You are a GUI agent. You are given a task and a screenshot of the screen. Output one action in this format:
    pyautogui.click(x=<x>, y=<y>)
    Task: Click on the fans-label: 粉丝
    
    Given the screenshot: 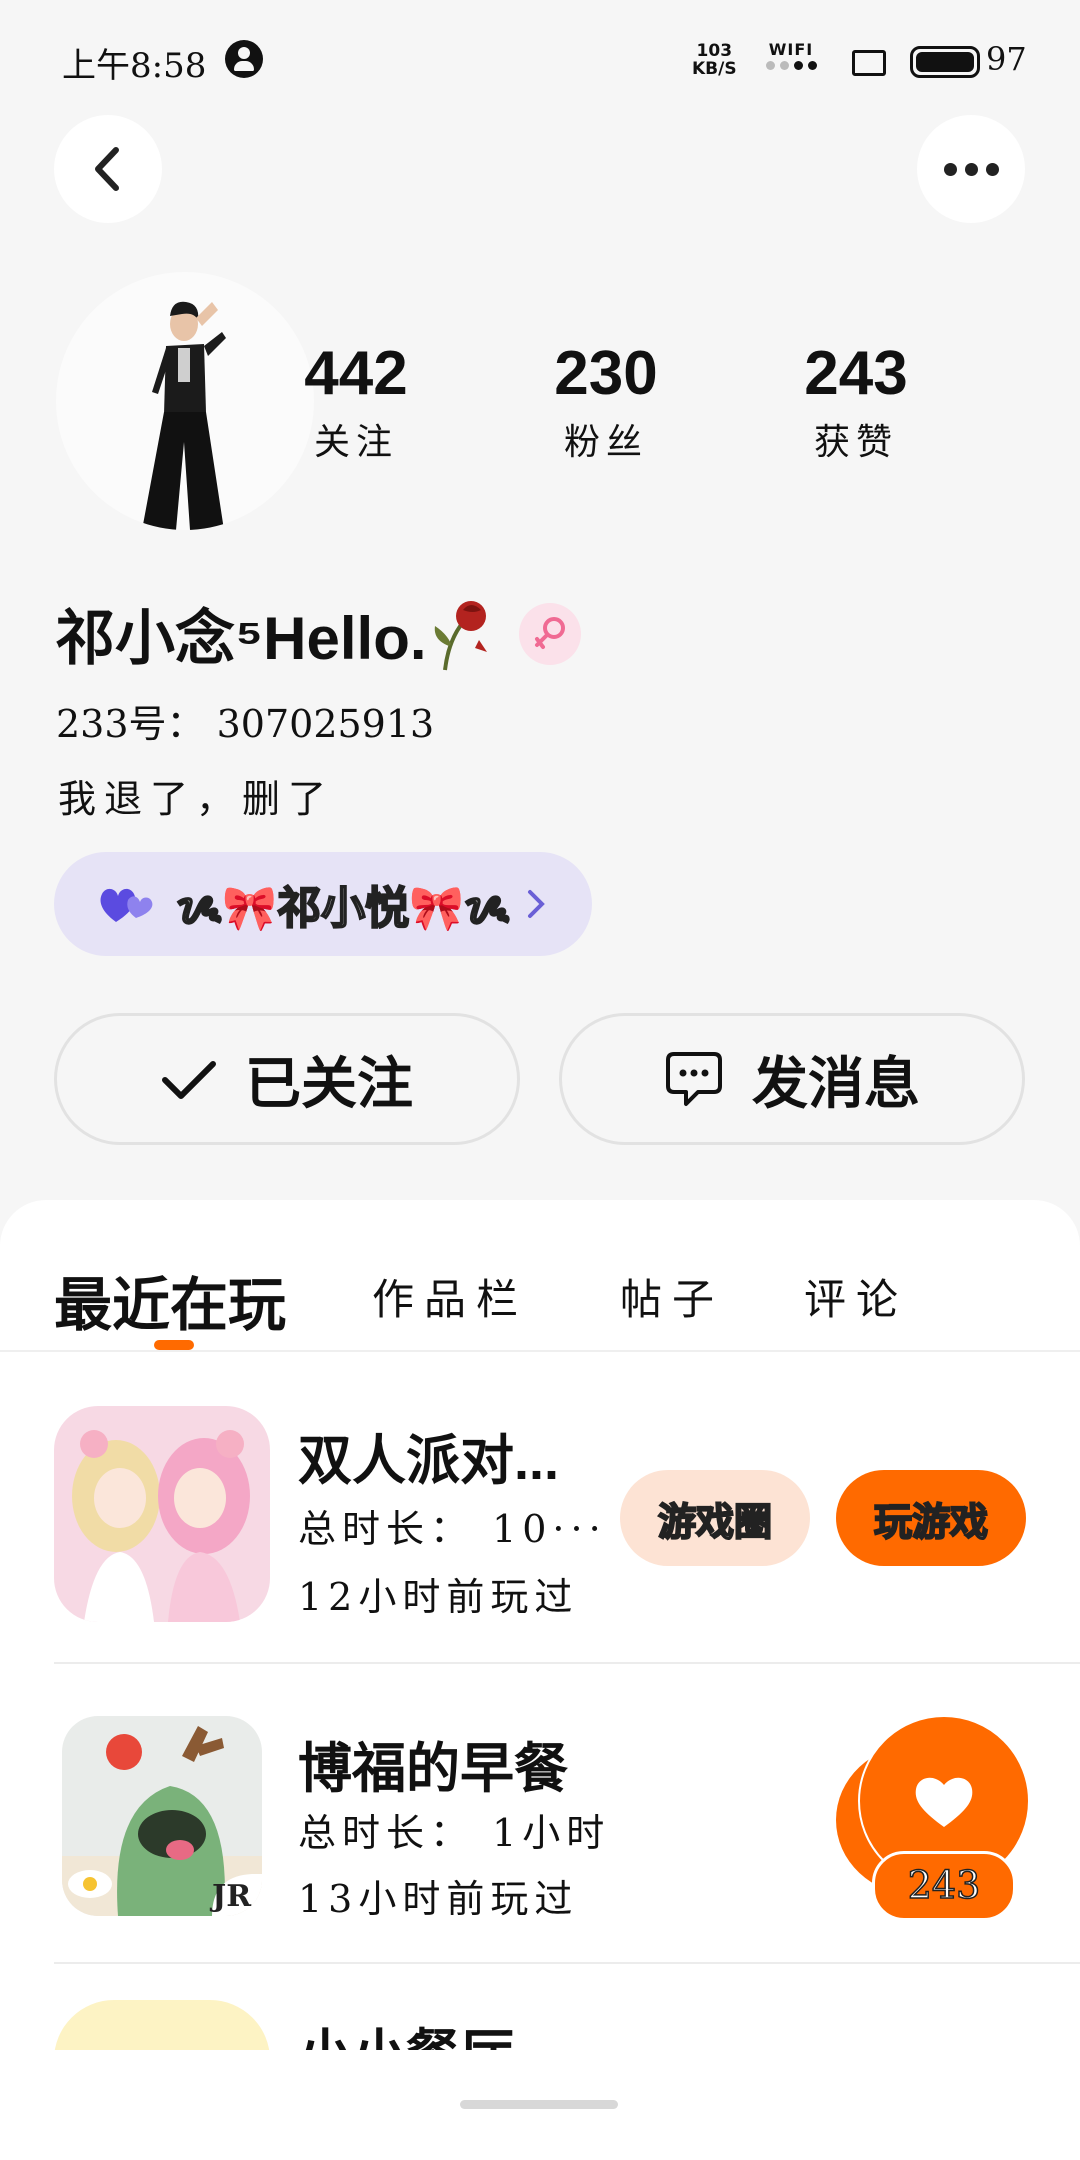 What is the action you would take?
    pyautogui.click(x=605, y=442)
    